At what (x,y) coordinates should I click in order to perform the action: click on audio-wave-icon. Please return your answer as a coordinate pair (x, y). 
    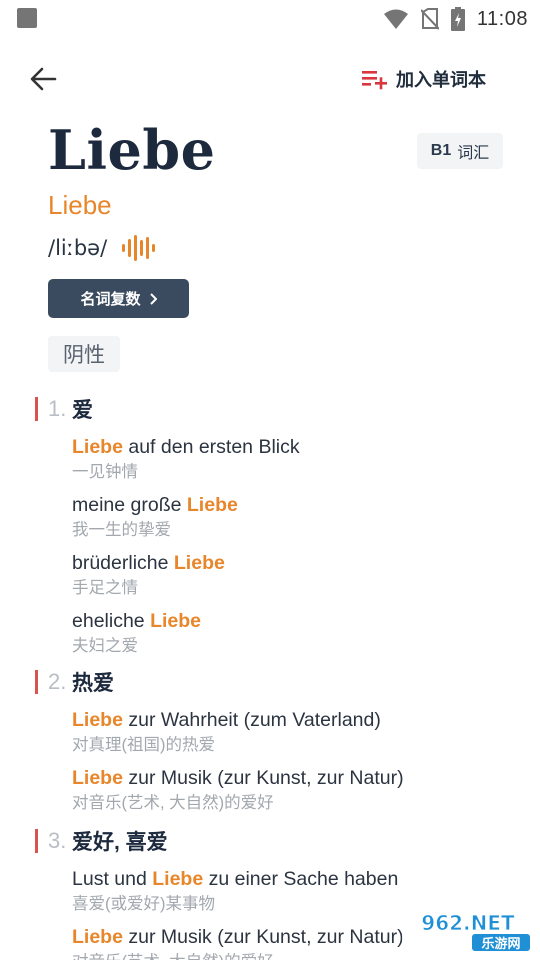
    Looking at the image, I should click on (139, 248).